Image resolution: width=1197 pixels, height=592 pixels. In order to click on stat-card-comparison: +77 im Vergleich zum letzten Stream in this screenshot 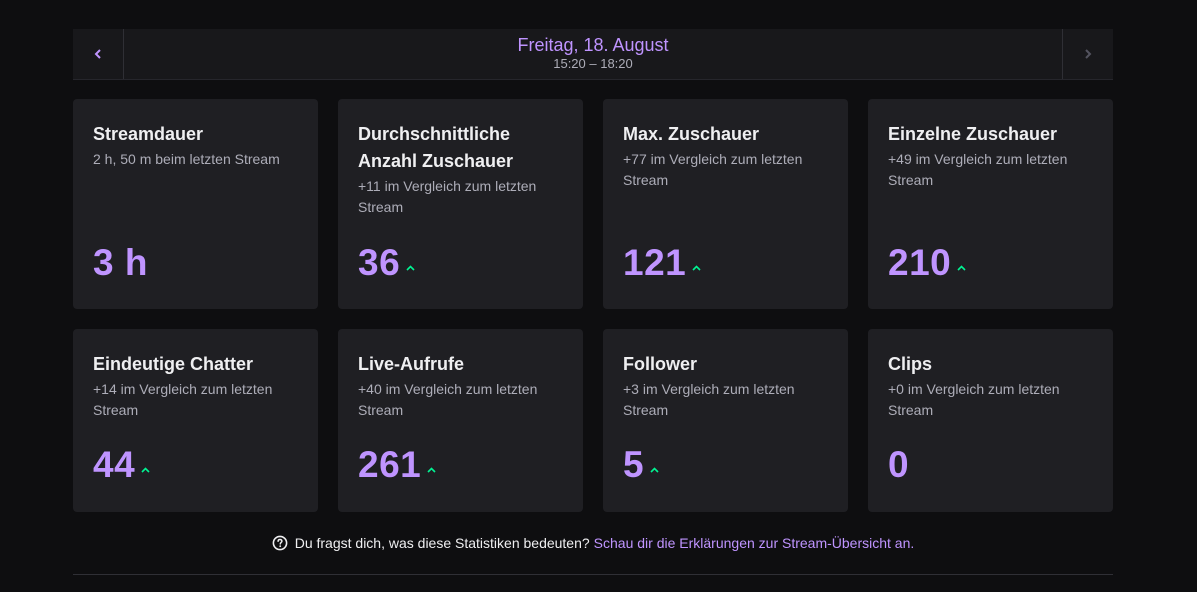, I will do `click(713, 169)`.